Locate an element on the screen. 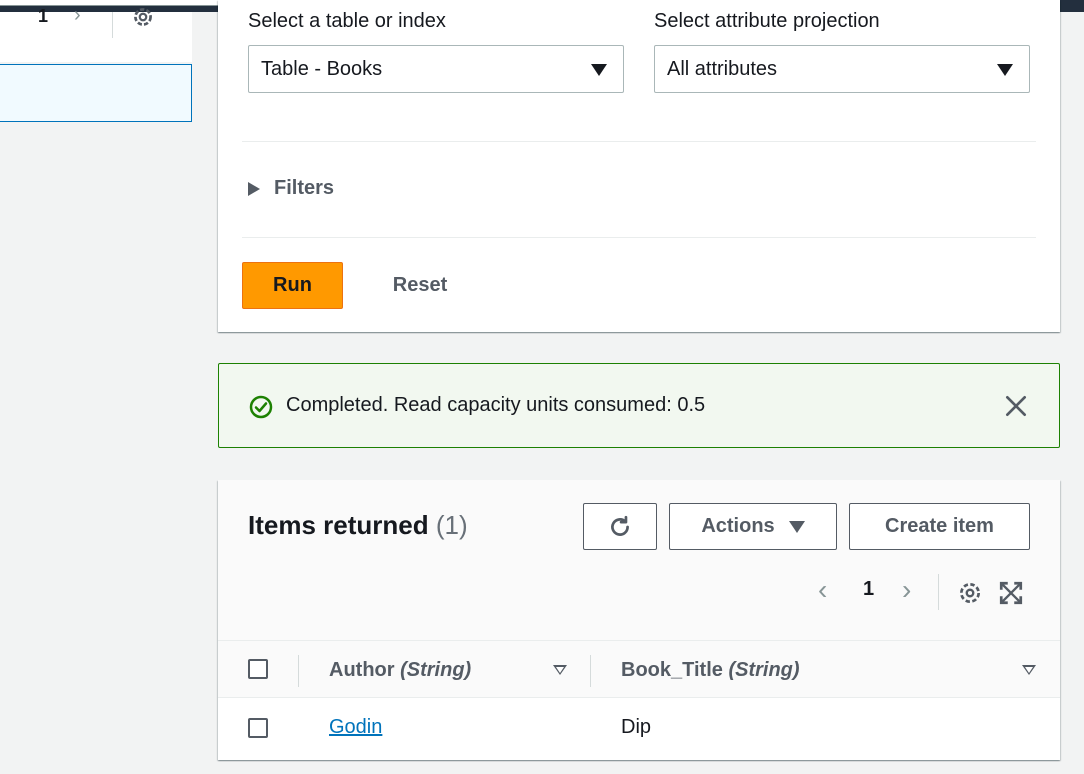 The height and width of the screenshot is (774, 1084). author-cell-link: Godin is located at coordinates (355, 727).